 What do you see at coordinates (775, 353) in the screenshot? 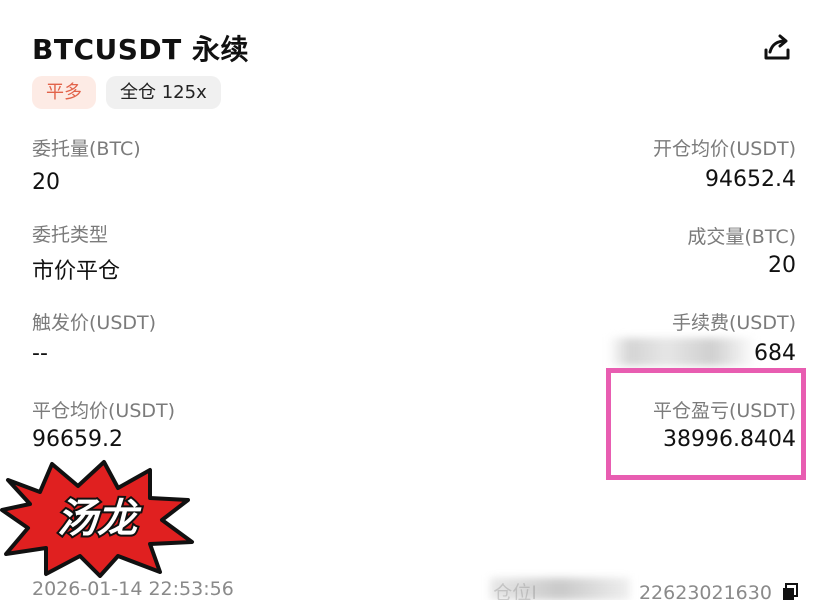
I see `fee-value: 684` at bounding box center [775, 353].